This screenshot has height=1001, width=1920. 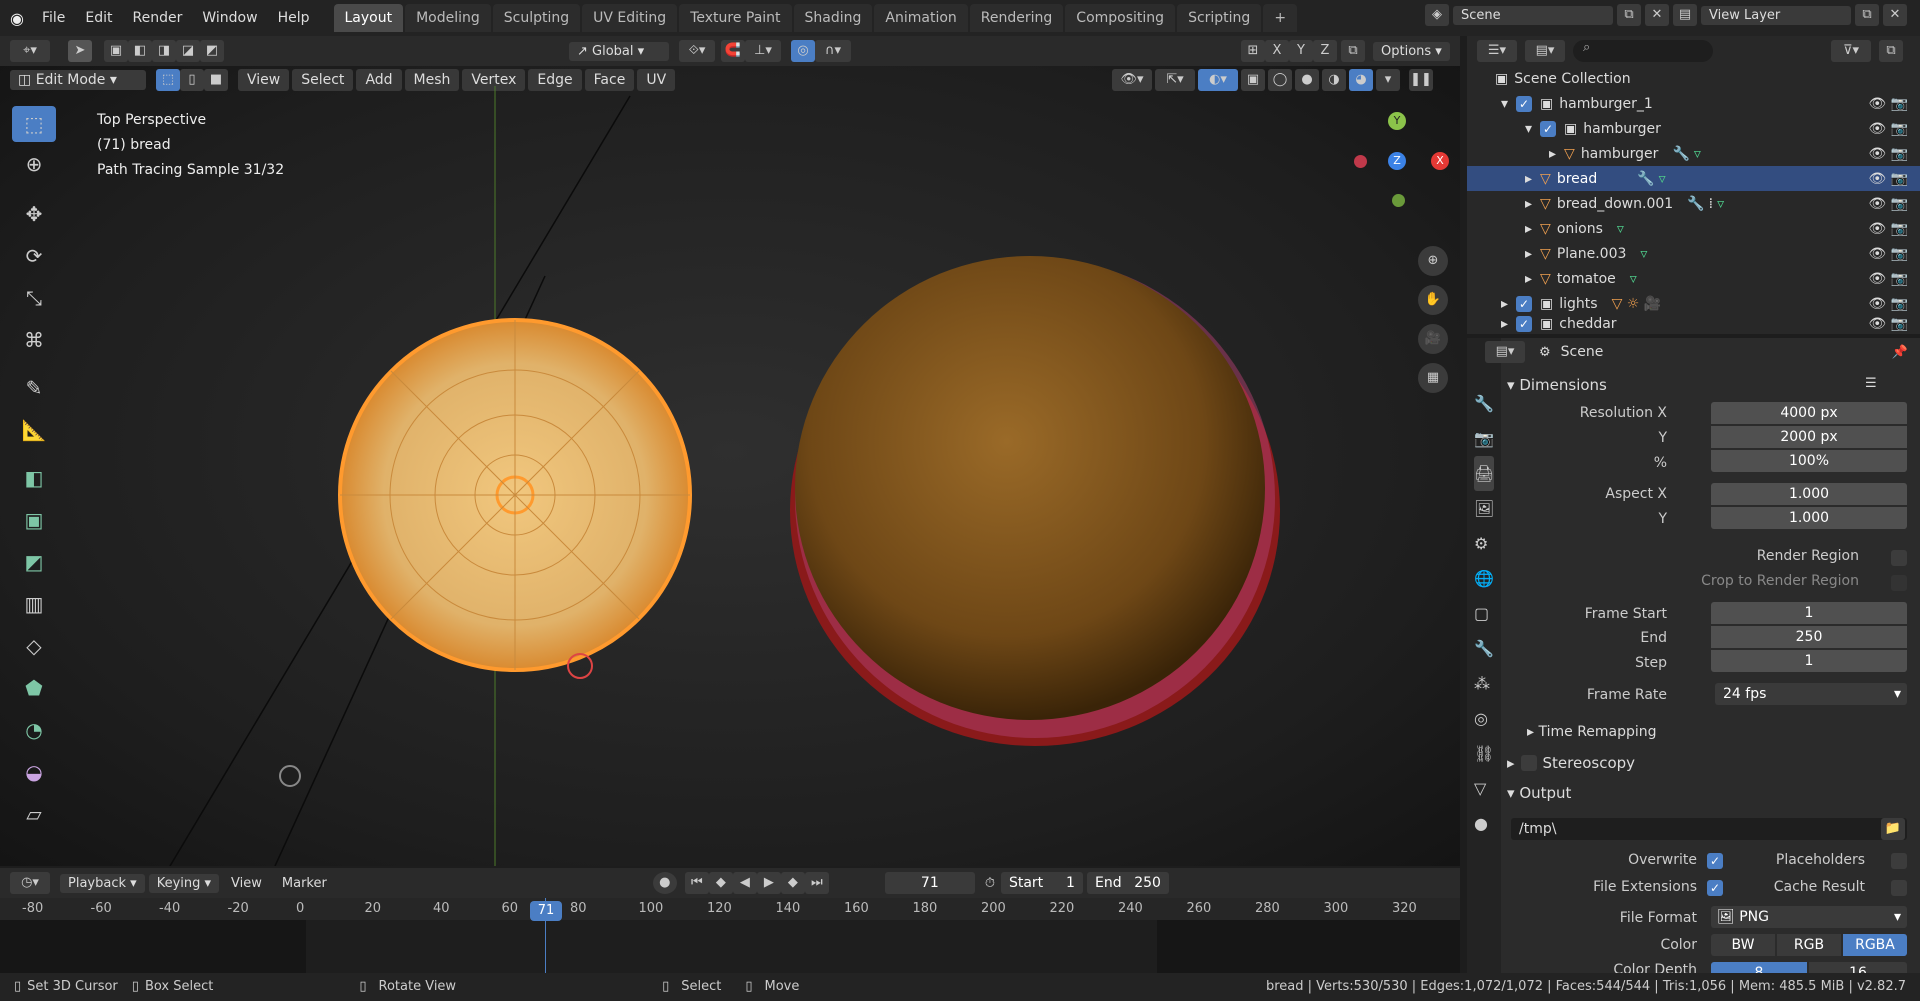 What do you see at coordinates (1528, 763) in the screenshot?
I see `stereoscopy-checkbox` at bounding box center [1528, 763].